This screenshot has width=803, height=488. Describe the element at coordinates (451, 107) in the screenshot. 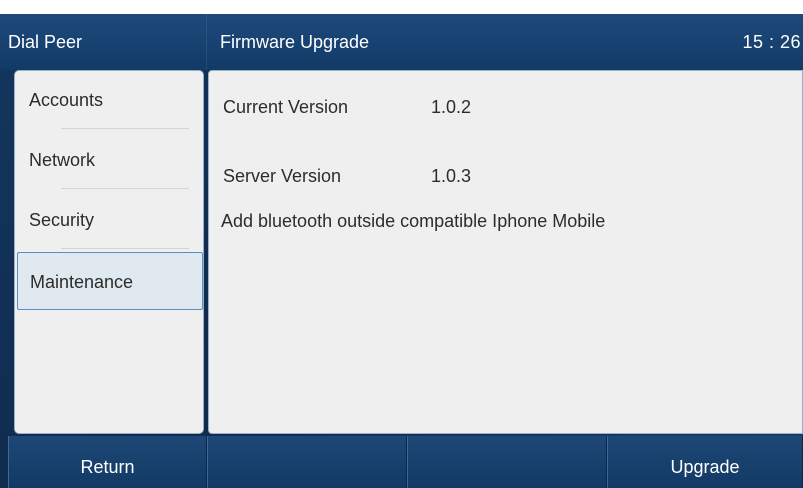

I see `current-version-value: 1.0.2` at that location.